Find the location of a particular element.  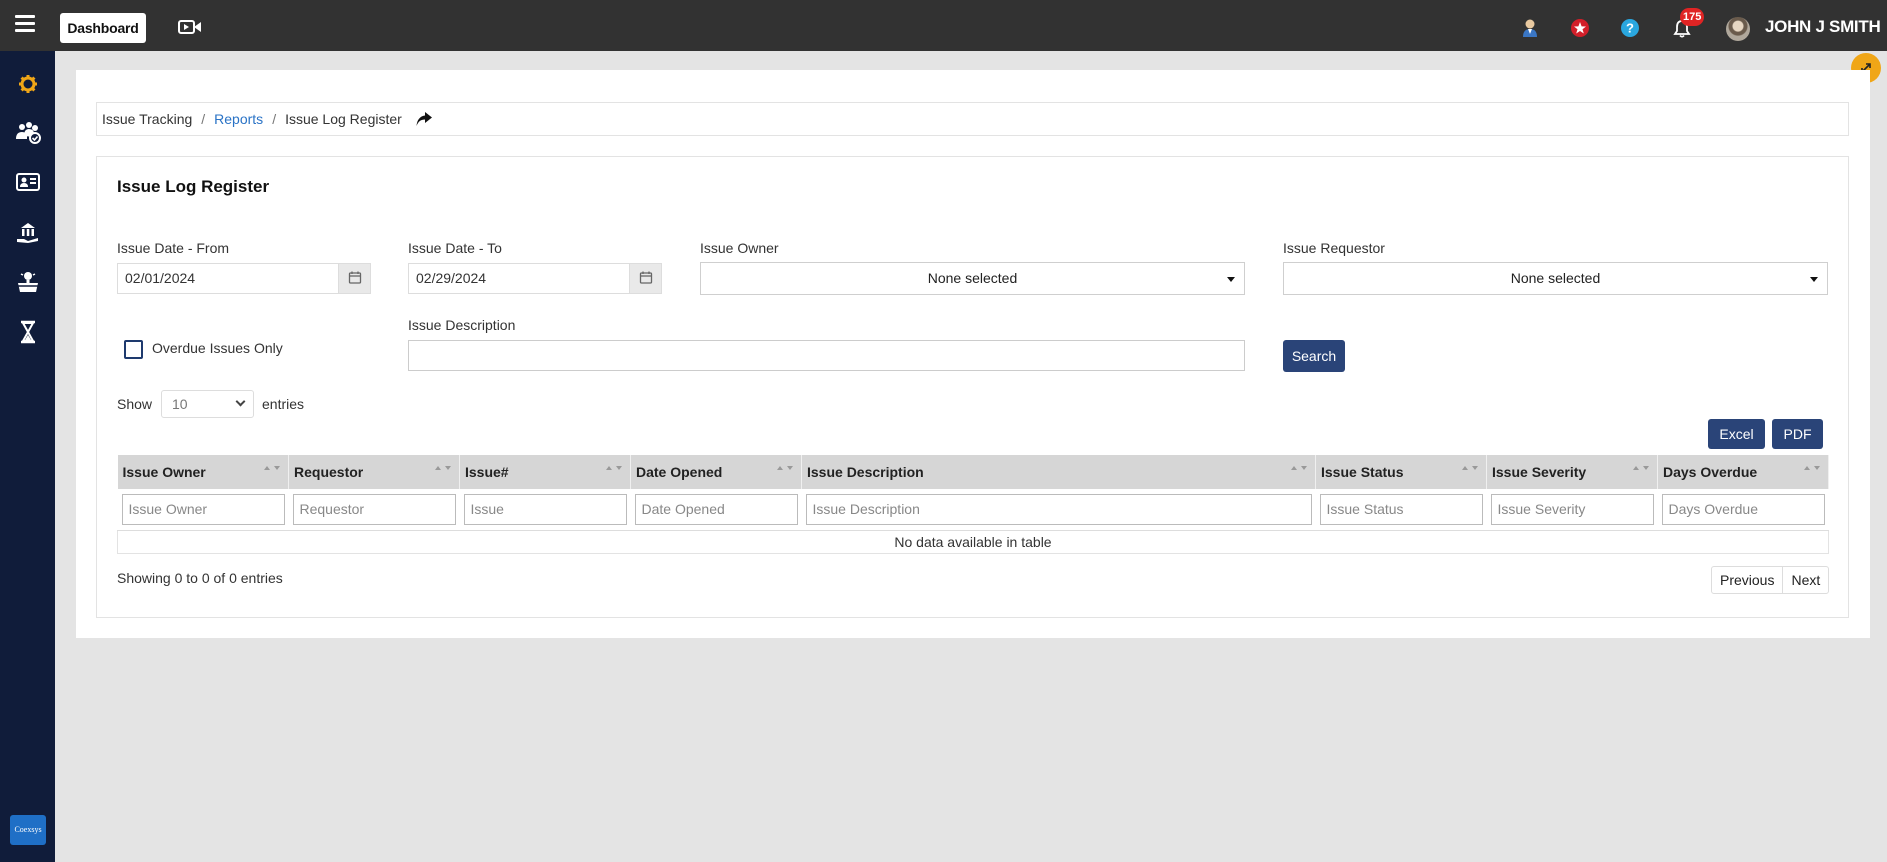

breadcrumb-current: Issue Log Register is located at coordinates (343, 119).